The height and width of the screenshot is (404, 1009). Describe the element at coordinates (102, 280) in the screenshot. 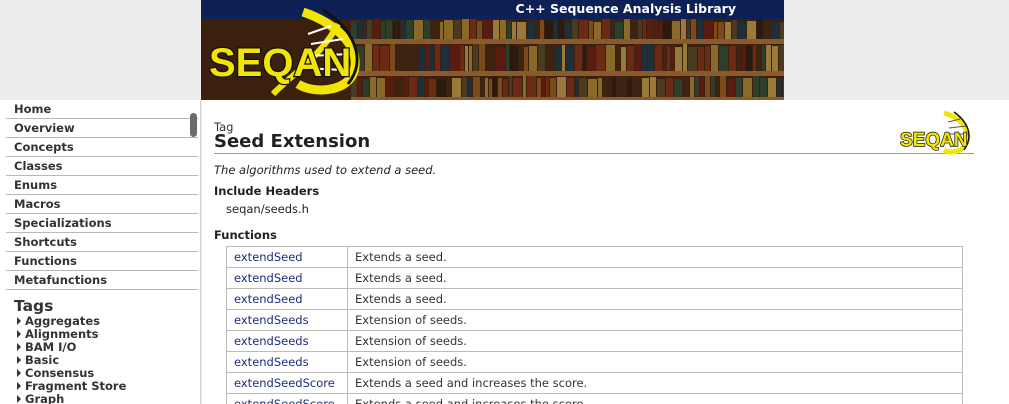

I see `sidebar-item-metafunctions: Metafunctions` at that location.